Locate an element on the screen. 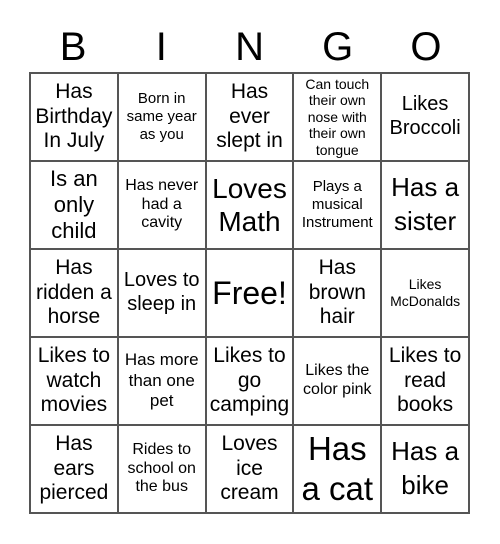 The height and width of the screenshot is (544, 500). bingo-cell: Has ridden a horse is located at coordinates (74, 293).